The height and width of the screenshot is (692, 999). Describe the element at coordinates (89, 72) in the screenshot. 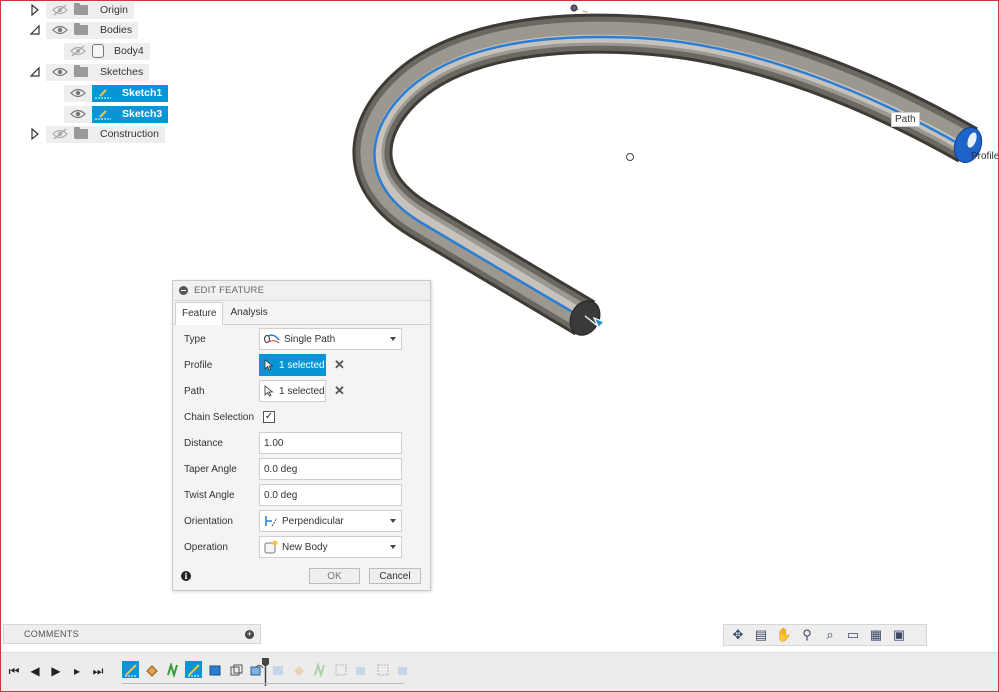

I see `browser-item-sketches: Sketches` at that location.